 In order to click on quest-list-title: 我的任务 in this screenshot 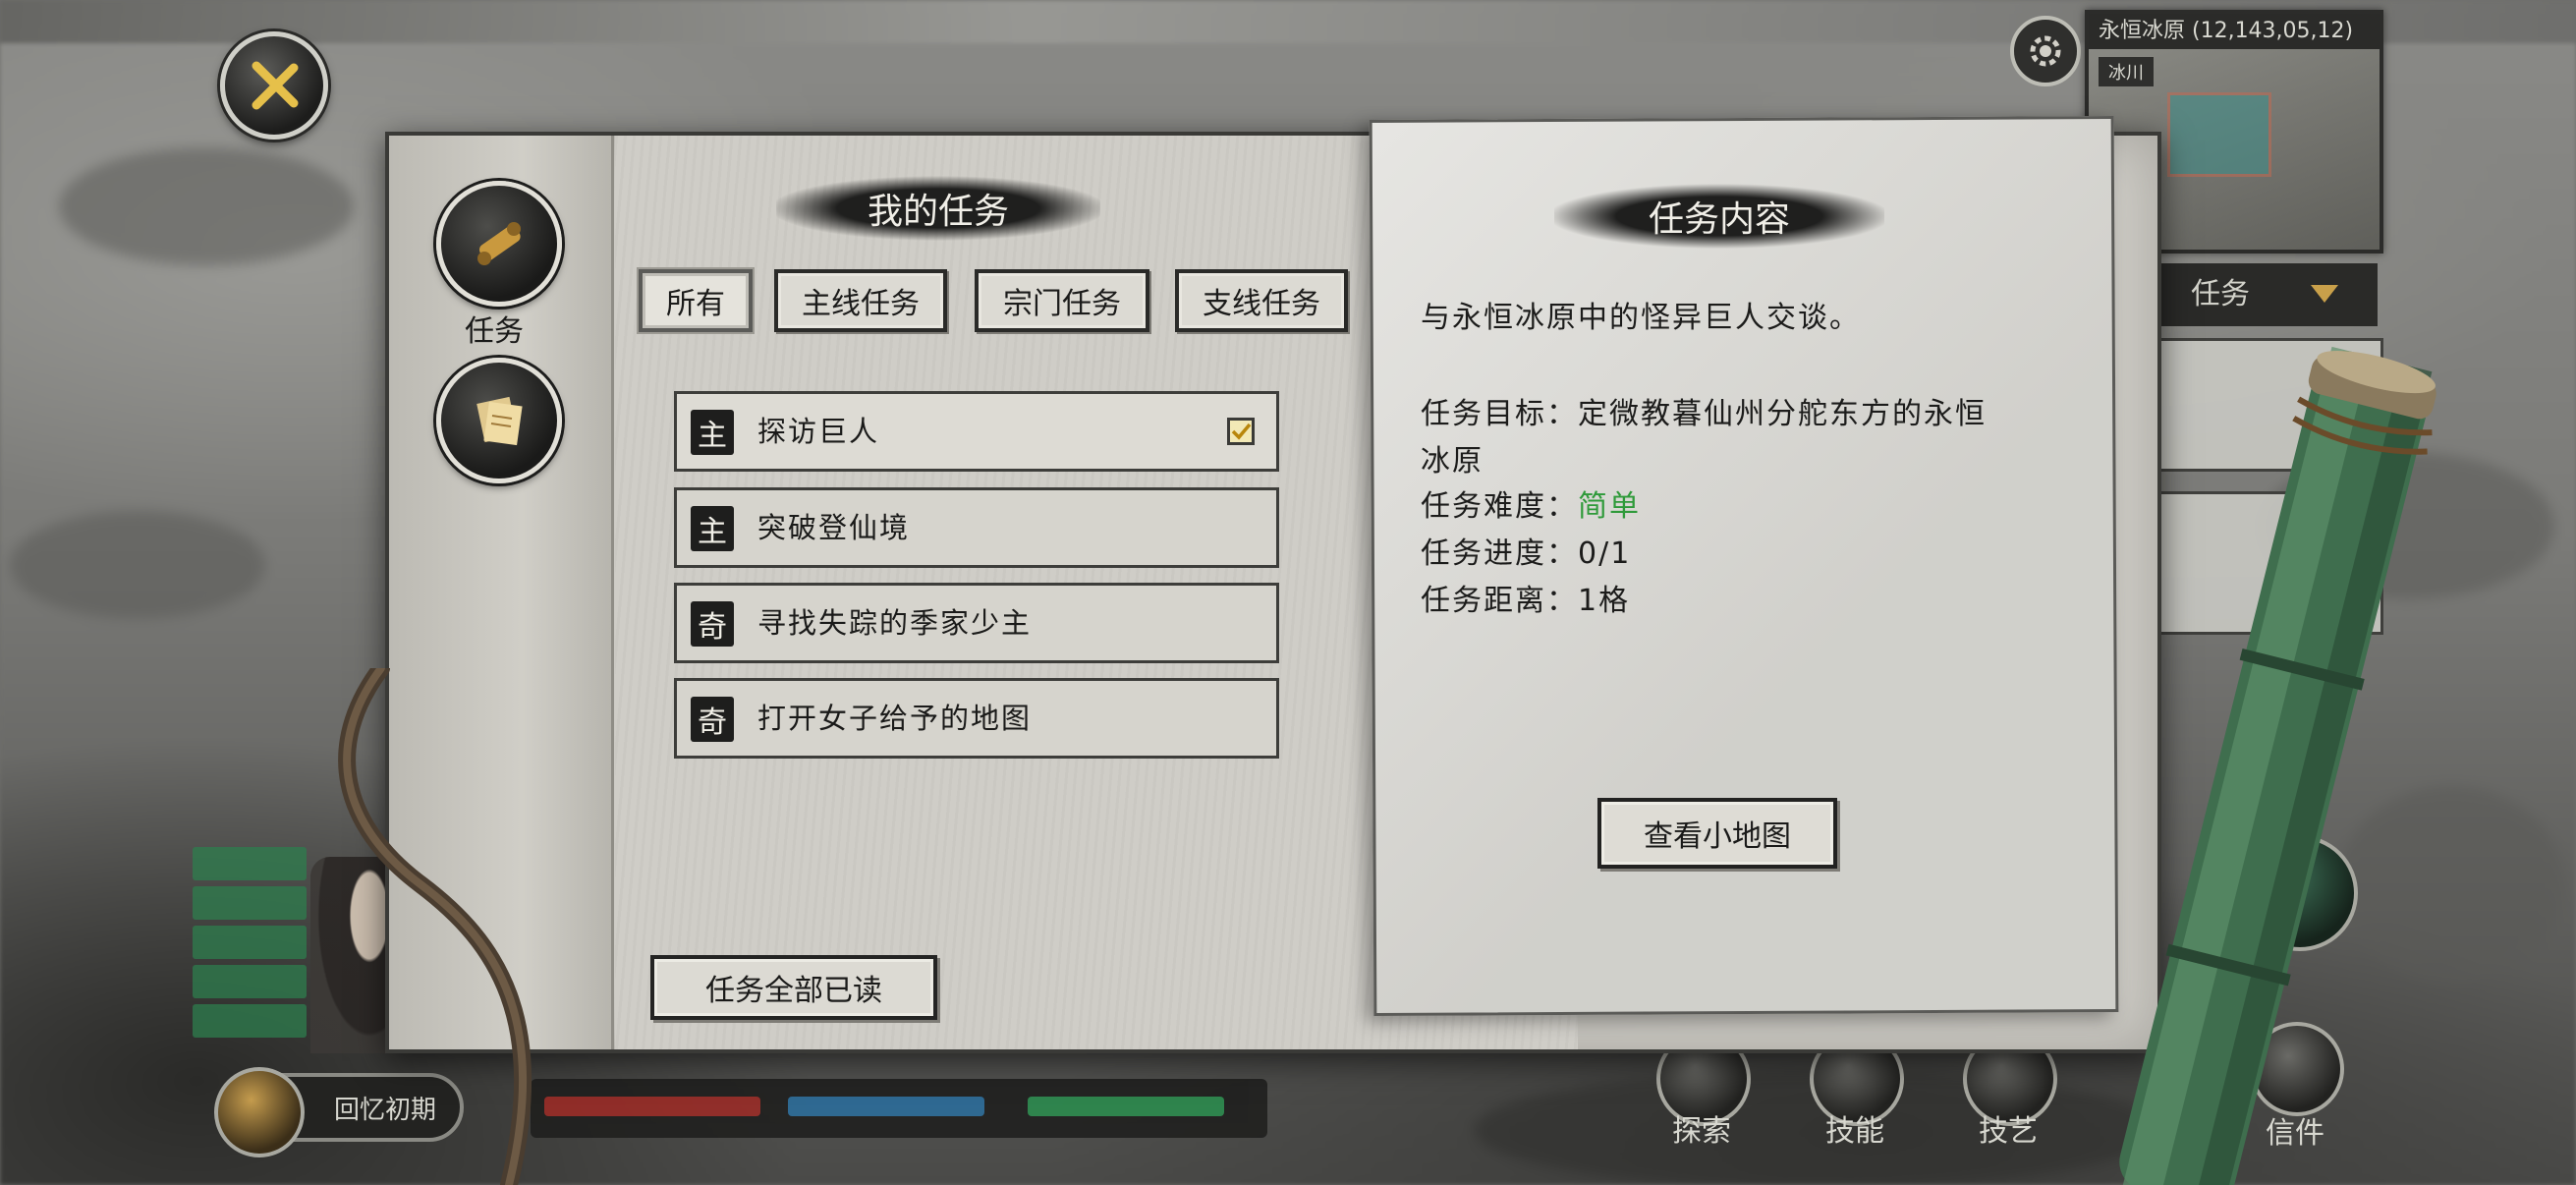, I will do `click(938, 209)`.